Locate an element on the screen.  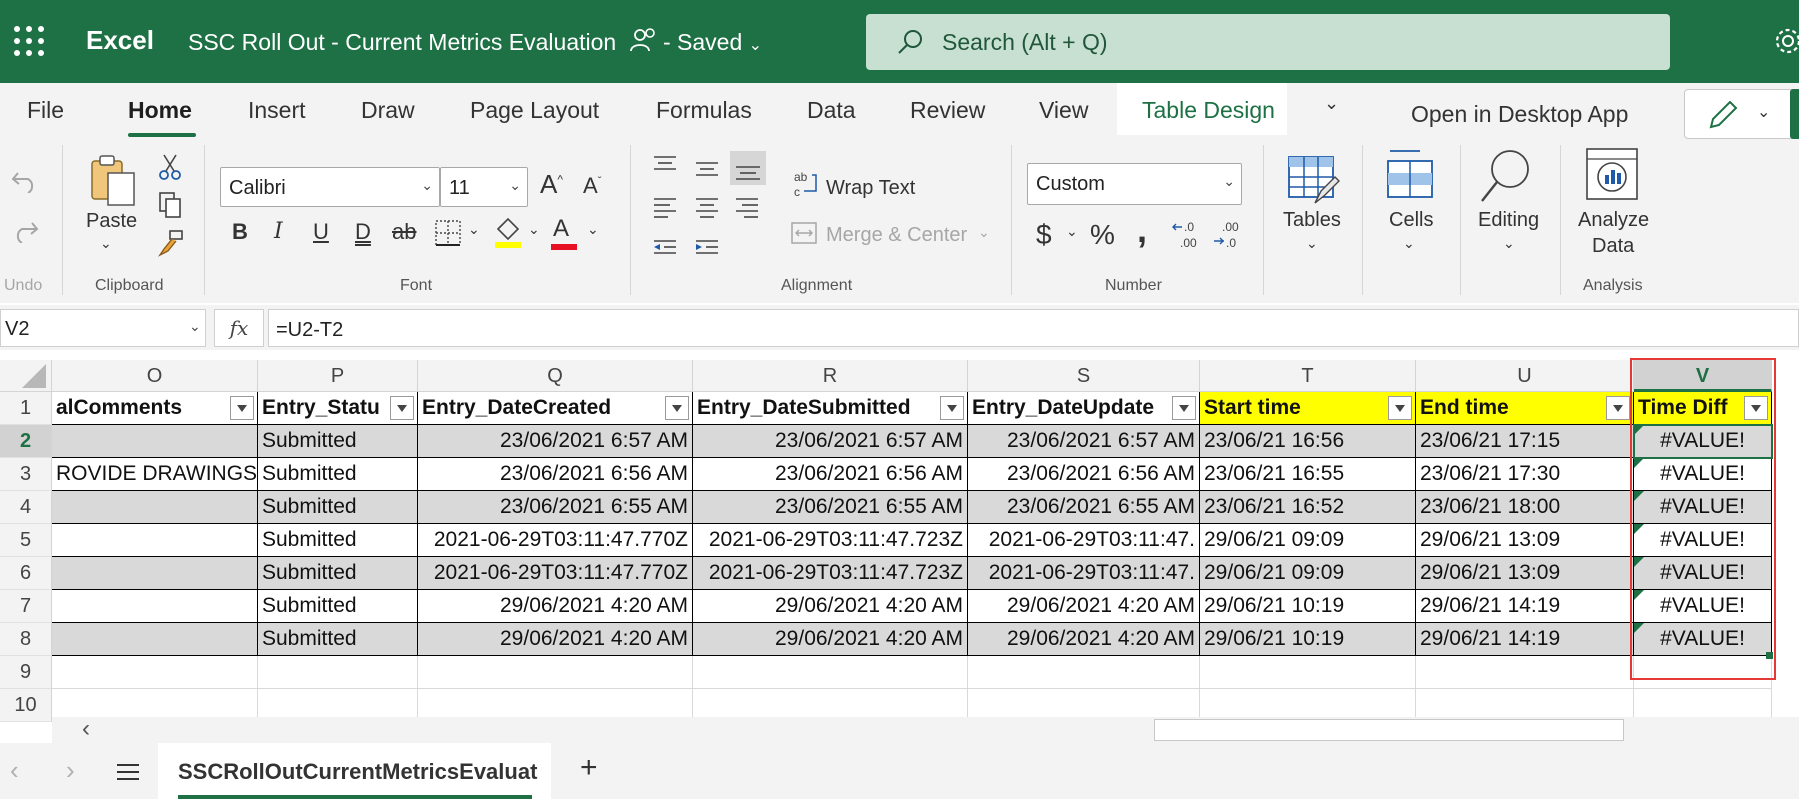
redo-icon is located at coordinates (25, 230).